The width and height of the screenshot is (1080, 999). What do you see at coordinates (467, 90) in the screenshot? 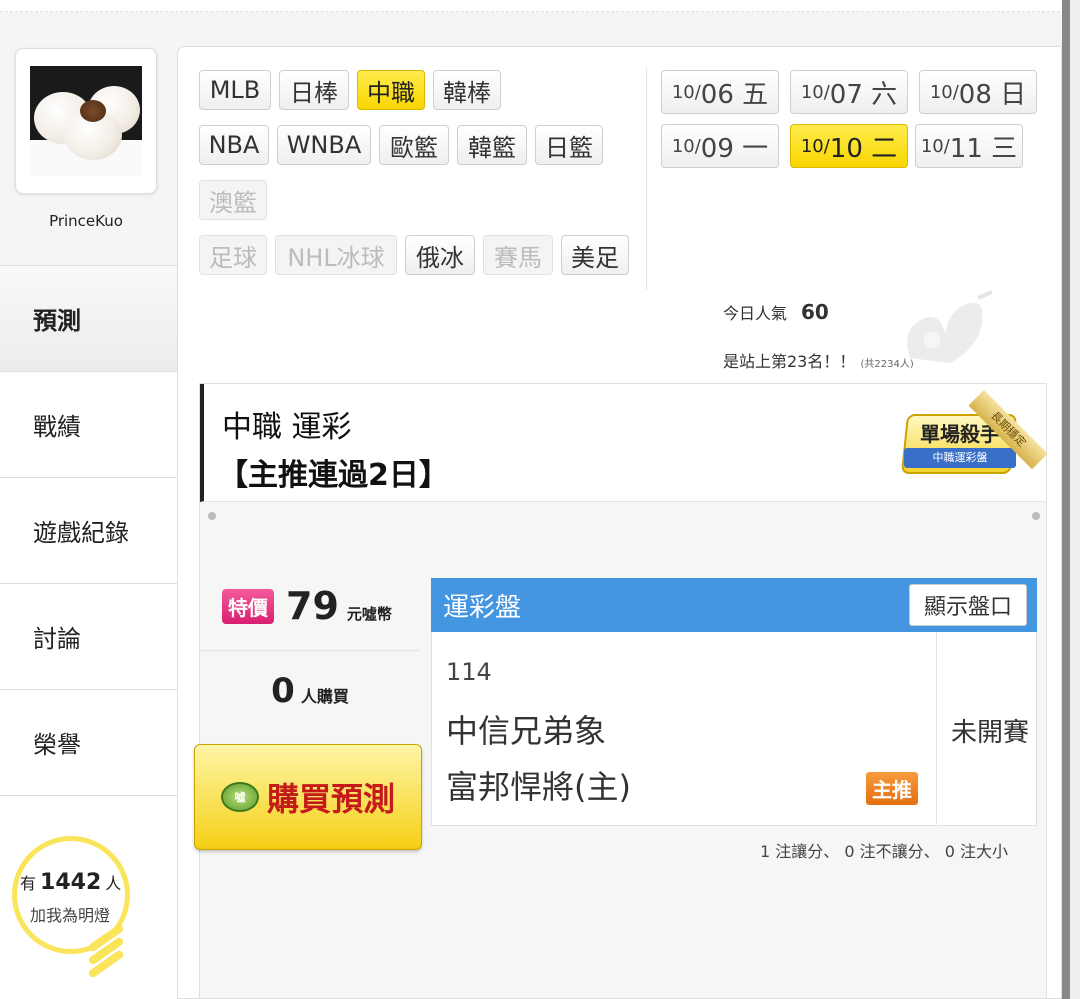
I see `sport-chip-kbo: 韓棒` at bounding box center [467, 90].